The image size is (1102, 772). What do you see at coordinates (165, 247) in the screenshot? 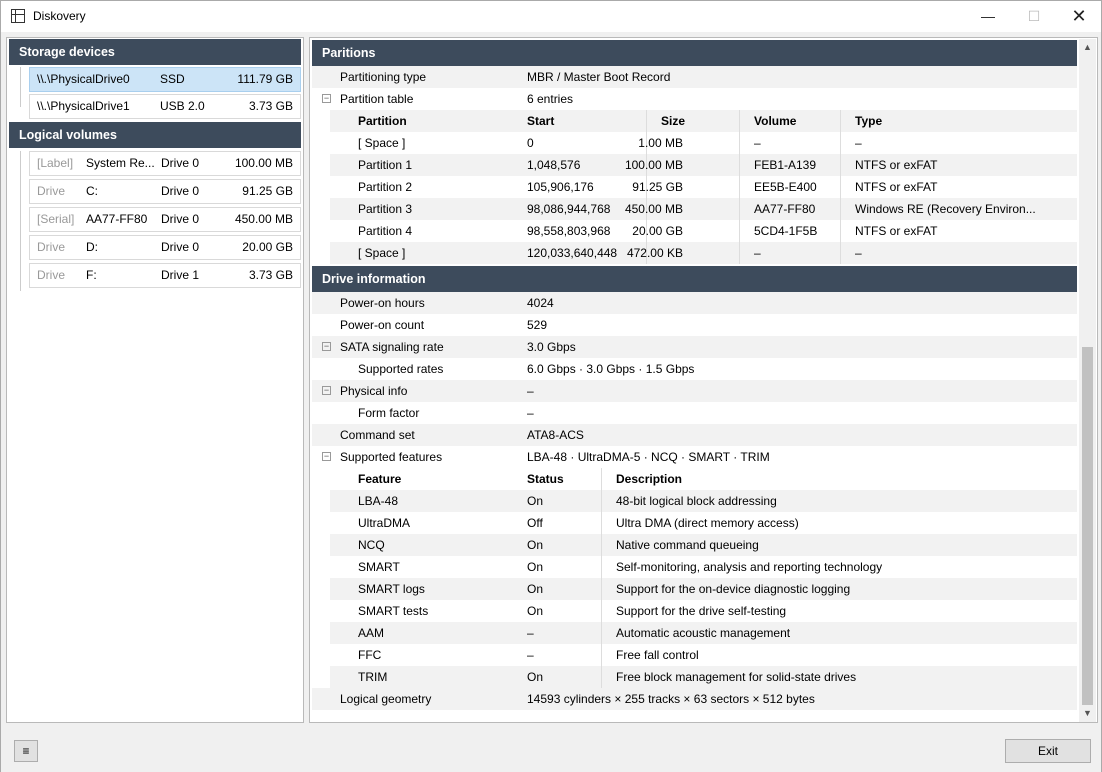
I see `volume-item: Drive D: Drive 0 20.00 GB` at bounding box center [165, 247].